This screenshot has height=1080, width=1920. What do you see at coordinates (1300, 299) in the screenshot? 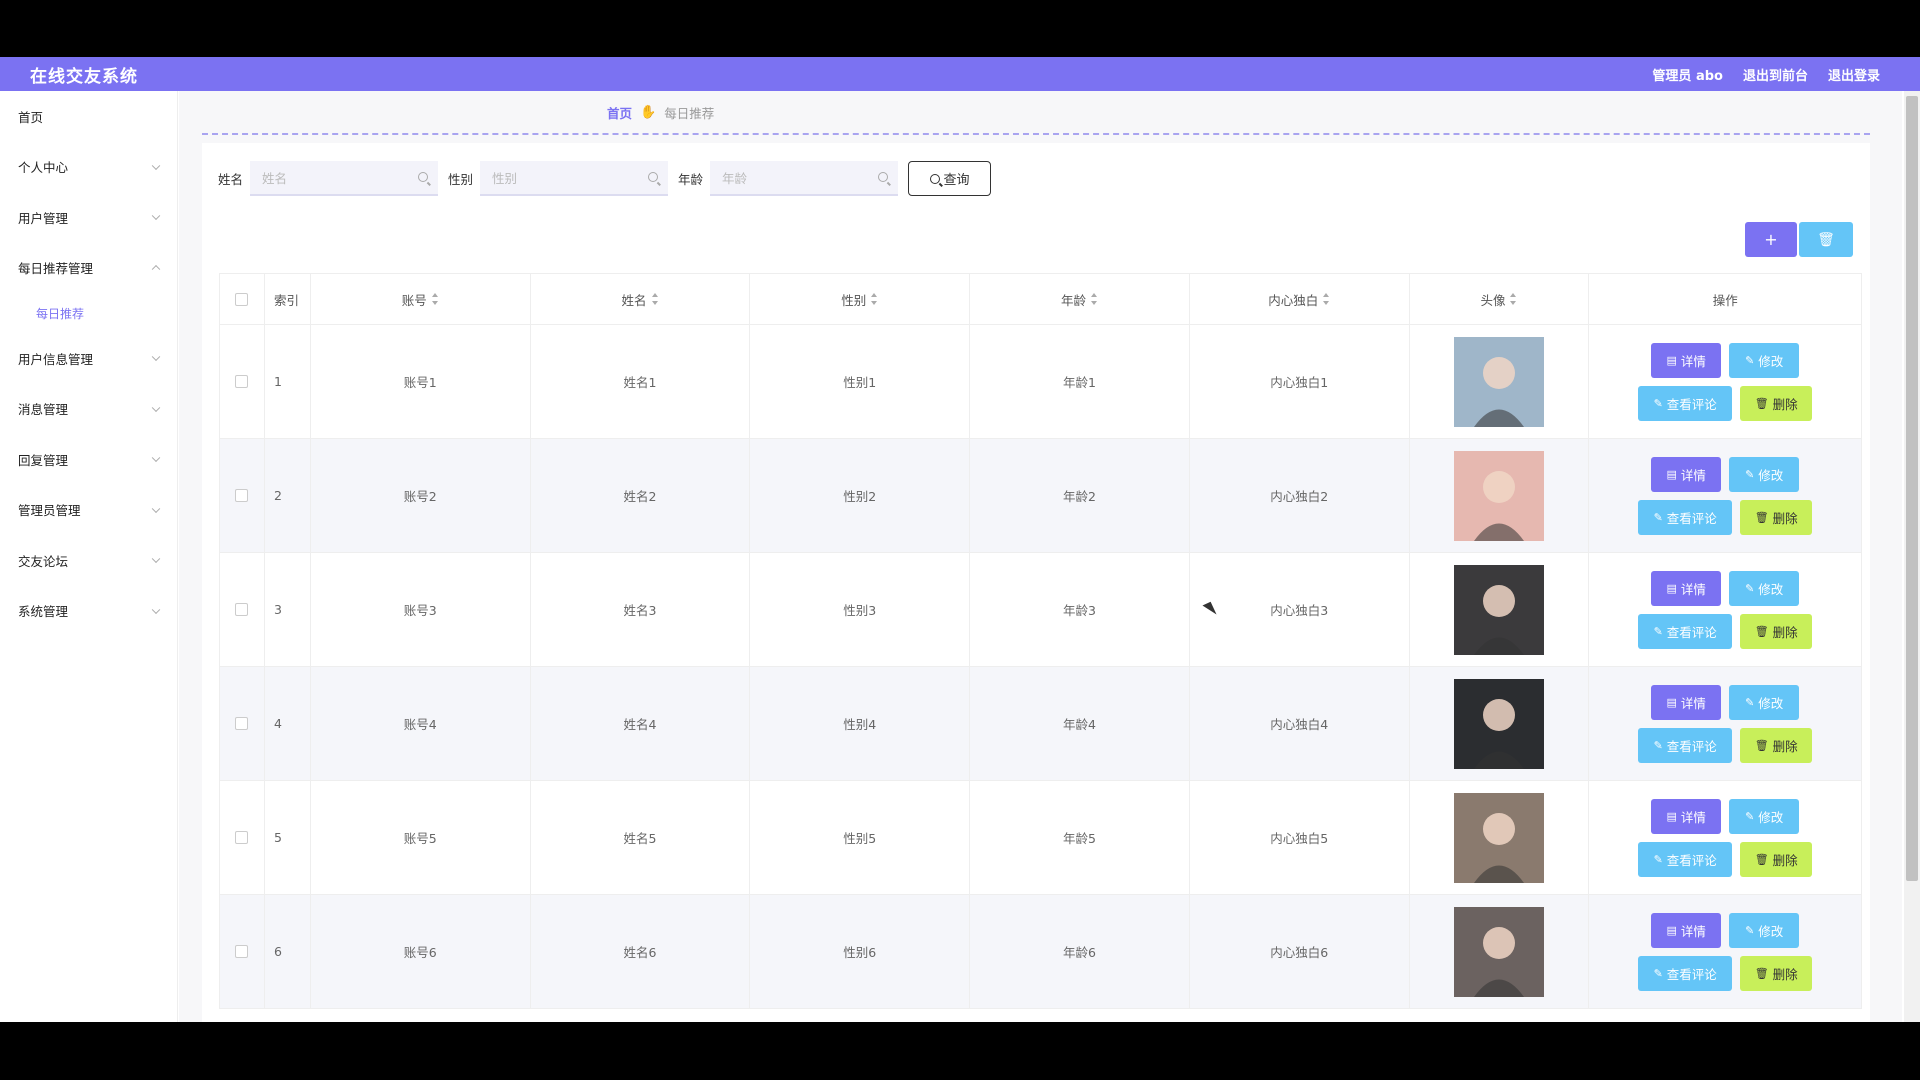
I see `header-monologue: 内心独白` at bounding box center [1300, 299].